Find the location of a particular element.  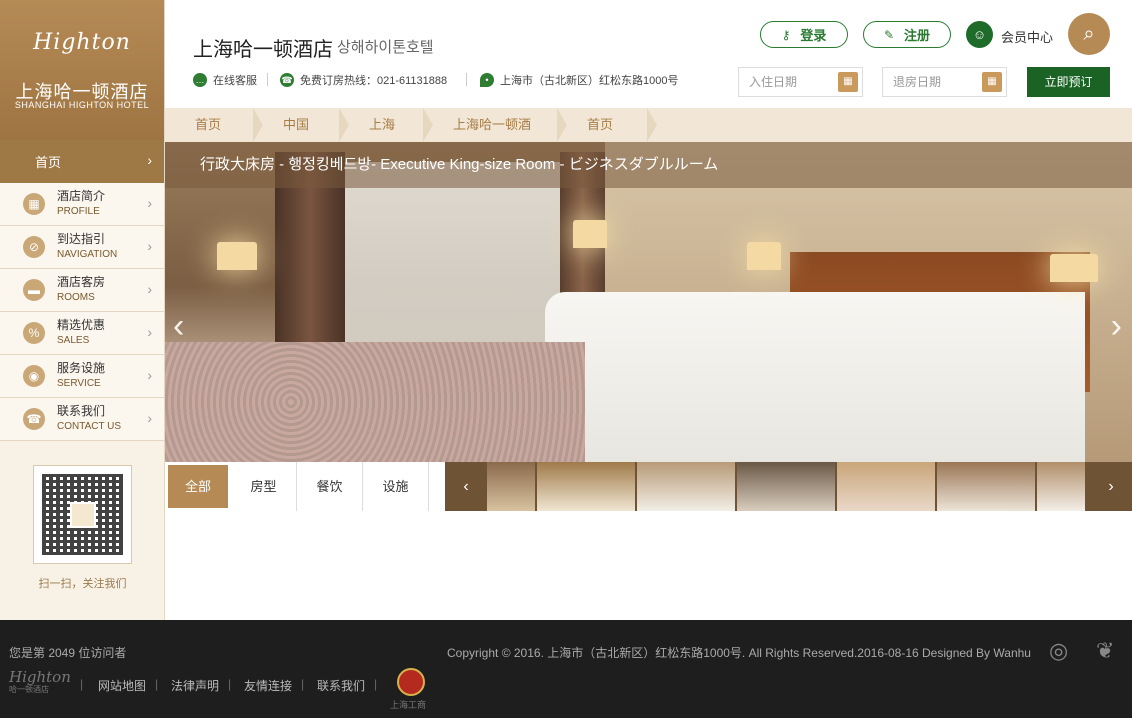

sidebar-item-sublabel: PROFILE is located at coordinates (78, 211).